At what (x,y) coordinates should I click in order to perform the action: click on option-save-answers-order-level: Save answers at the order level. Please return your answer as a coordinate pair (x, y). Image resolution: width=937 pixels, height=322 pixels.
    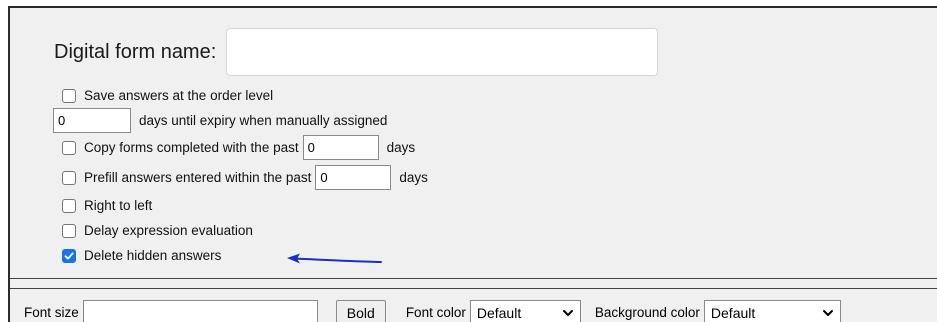
    Looking at the image, I should click on (167, 95).